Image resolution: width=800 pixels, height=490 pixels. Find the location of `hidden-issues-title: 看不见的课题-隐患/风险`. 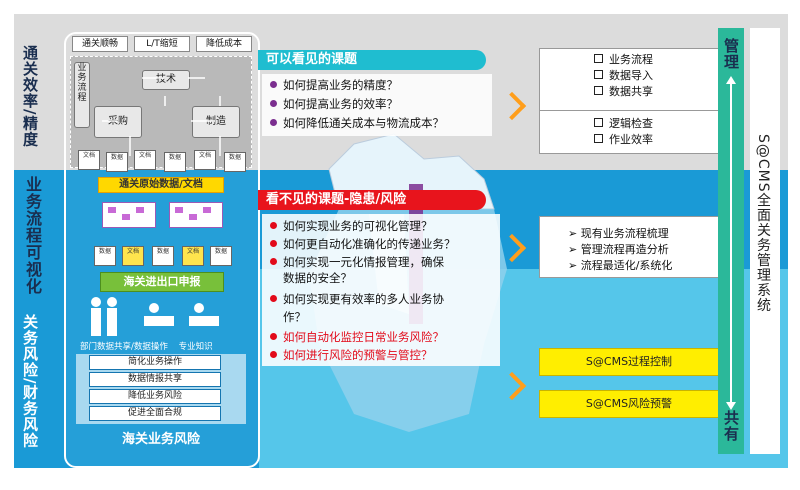

hidden-issues-title: 看不见的课题-隐患/风险 is located at coordinates (372, 200).